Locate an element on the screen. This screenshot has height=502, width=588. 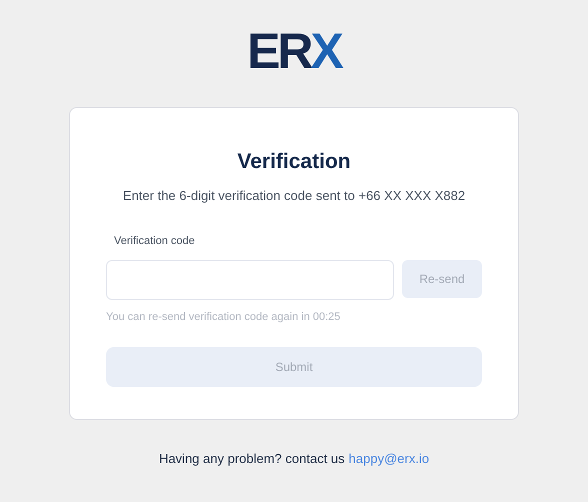
email-link: happy@erx.io is located at coordinates (389, 458).